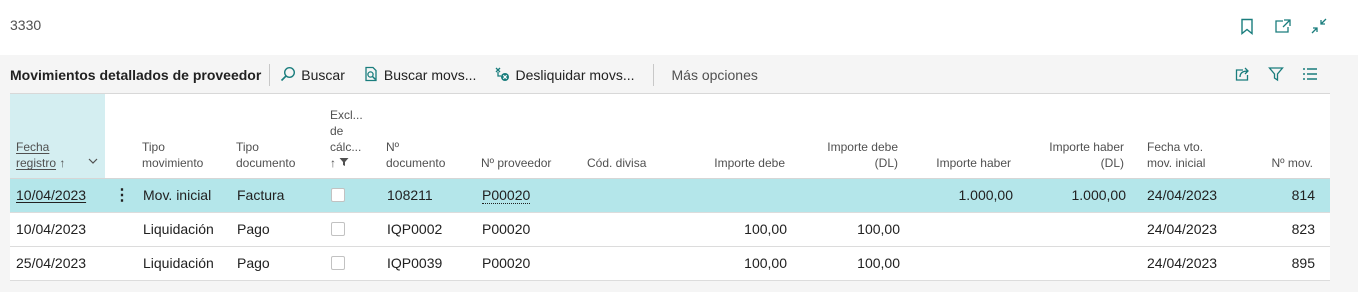 The width and height of the screenshot is (1358, 292). What do you see at coordinates (502, 75) in the screenshot?
I see `unapply-icon` at bounding box center [502, 75].